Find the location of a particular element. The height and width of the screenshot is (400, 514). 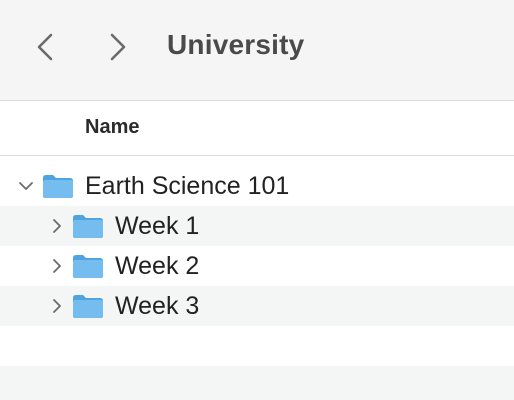

folder-label: Week 1 is located at coordinates (157, 226).